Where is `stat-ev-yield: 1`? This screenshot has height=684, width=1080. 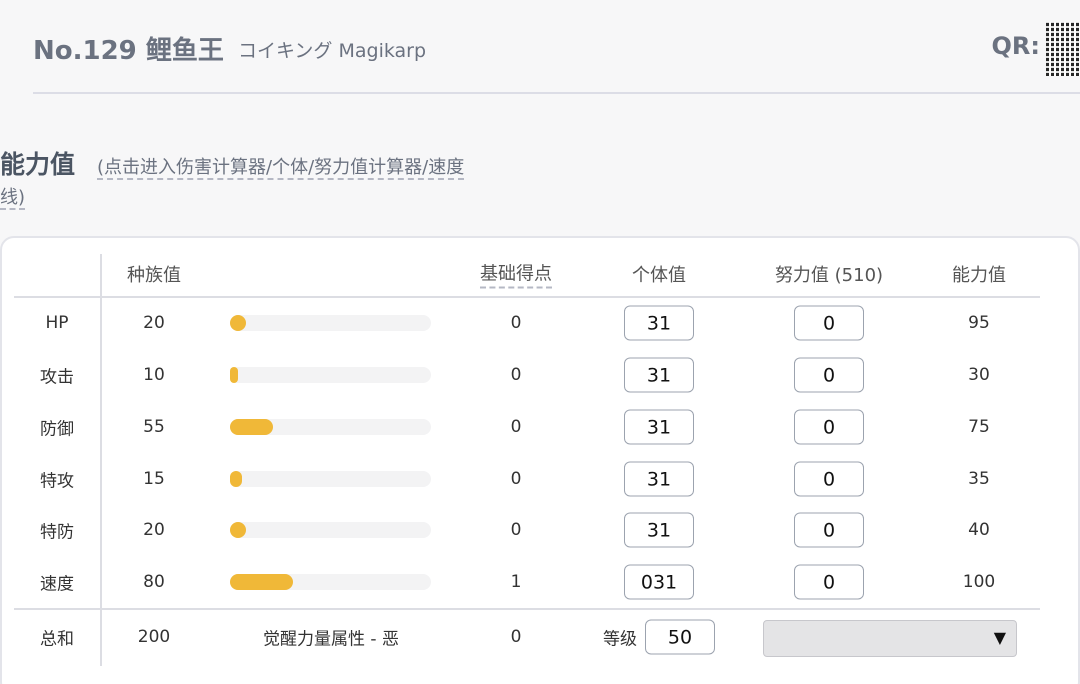 stat-ev-yield: 1 is located at coordinates (516, 582).